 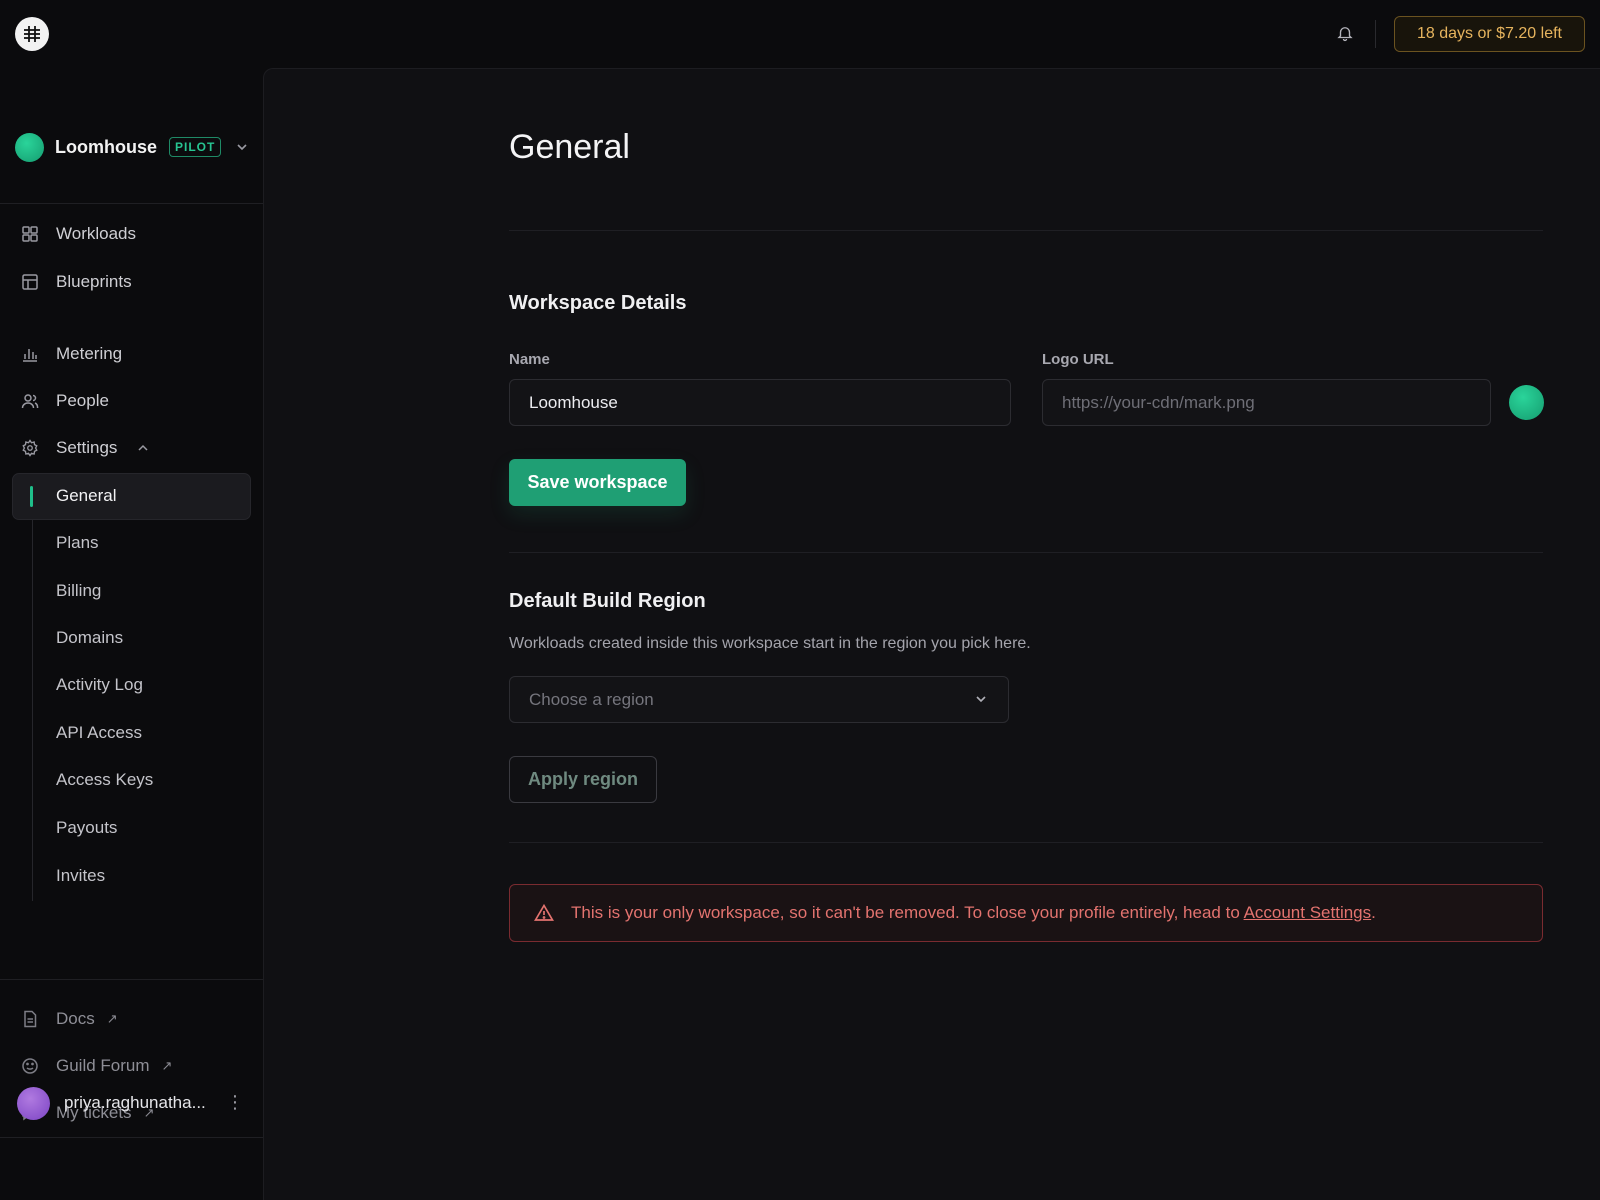 I want to click on sidebar-link-guild-forum: Guild Forum ↗, so click(x=130, y=1066).